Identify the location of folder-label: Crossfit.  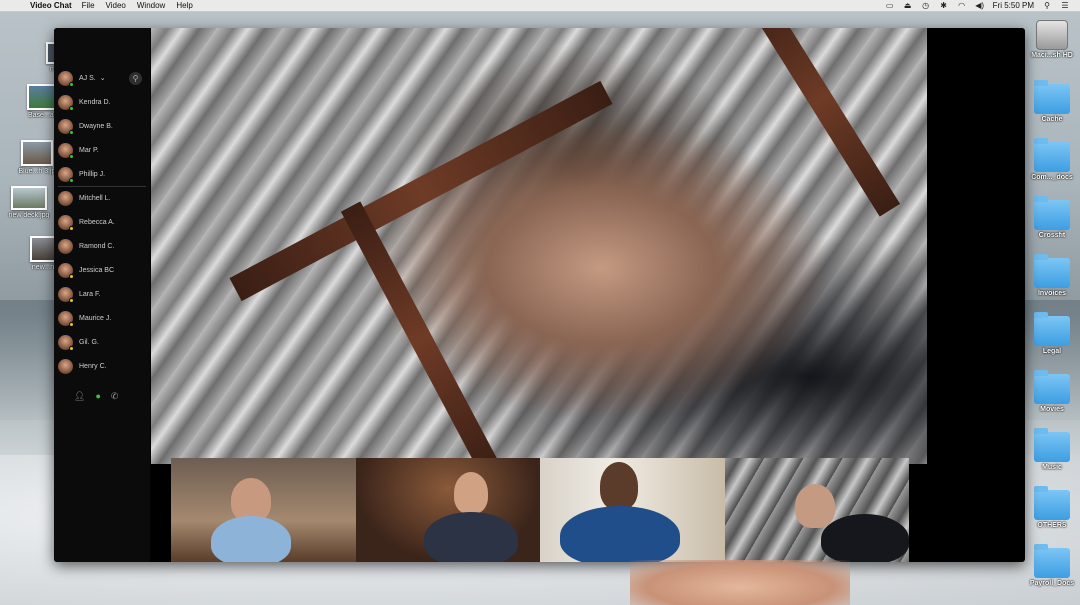
(1052, 235).